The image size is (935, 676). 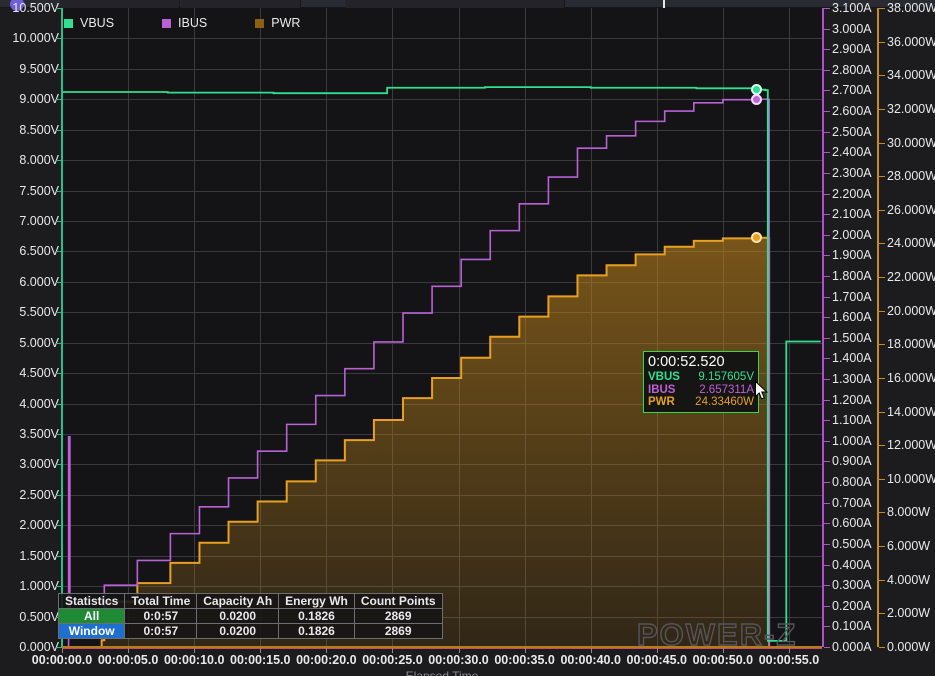 I want to click on legend-pwr: PWR, so click(x=277, y=23).